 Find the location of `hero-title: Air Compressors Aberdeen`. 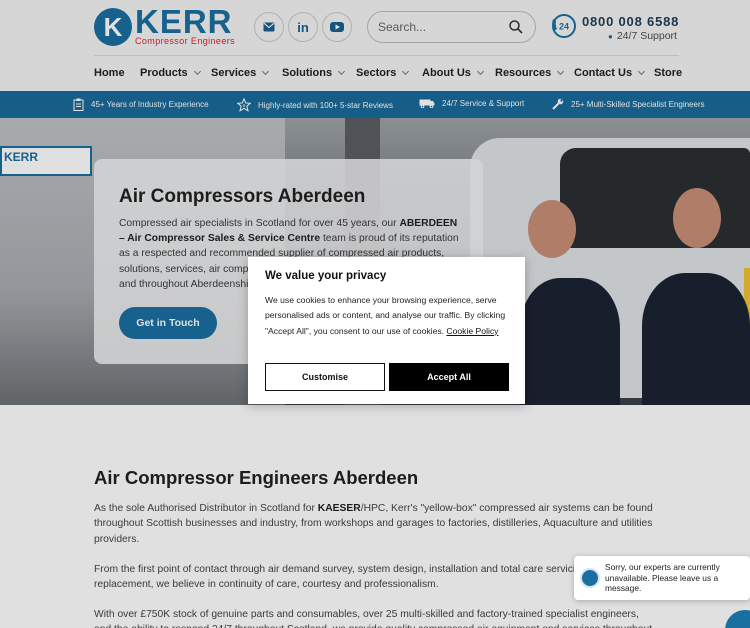

hero-title: Air Compressors Aberdeen is located at coordinates (242, 196).